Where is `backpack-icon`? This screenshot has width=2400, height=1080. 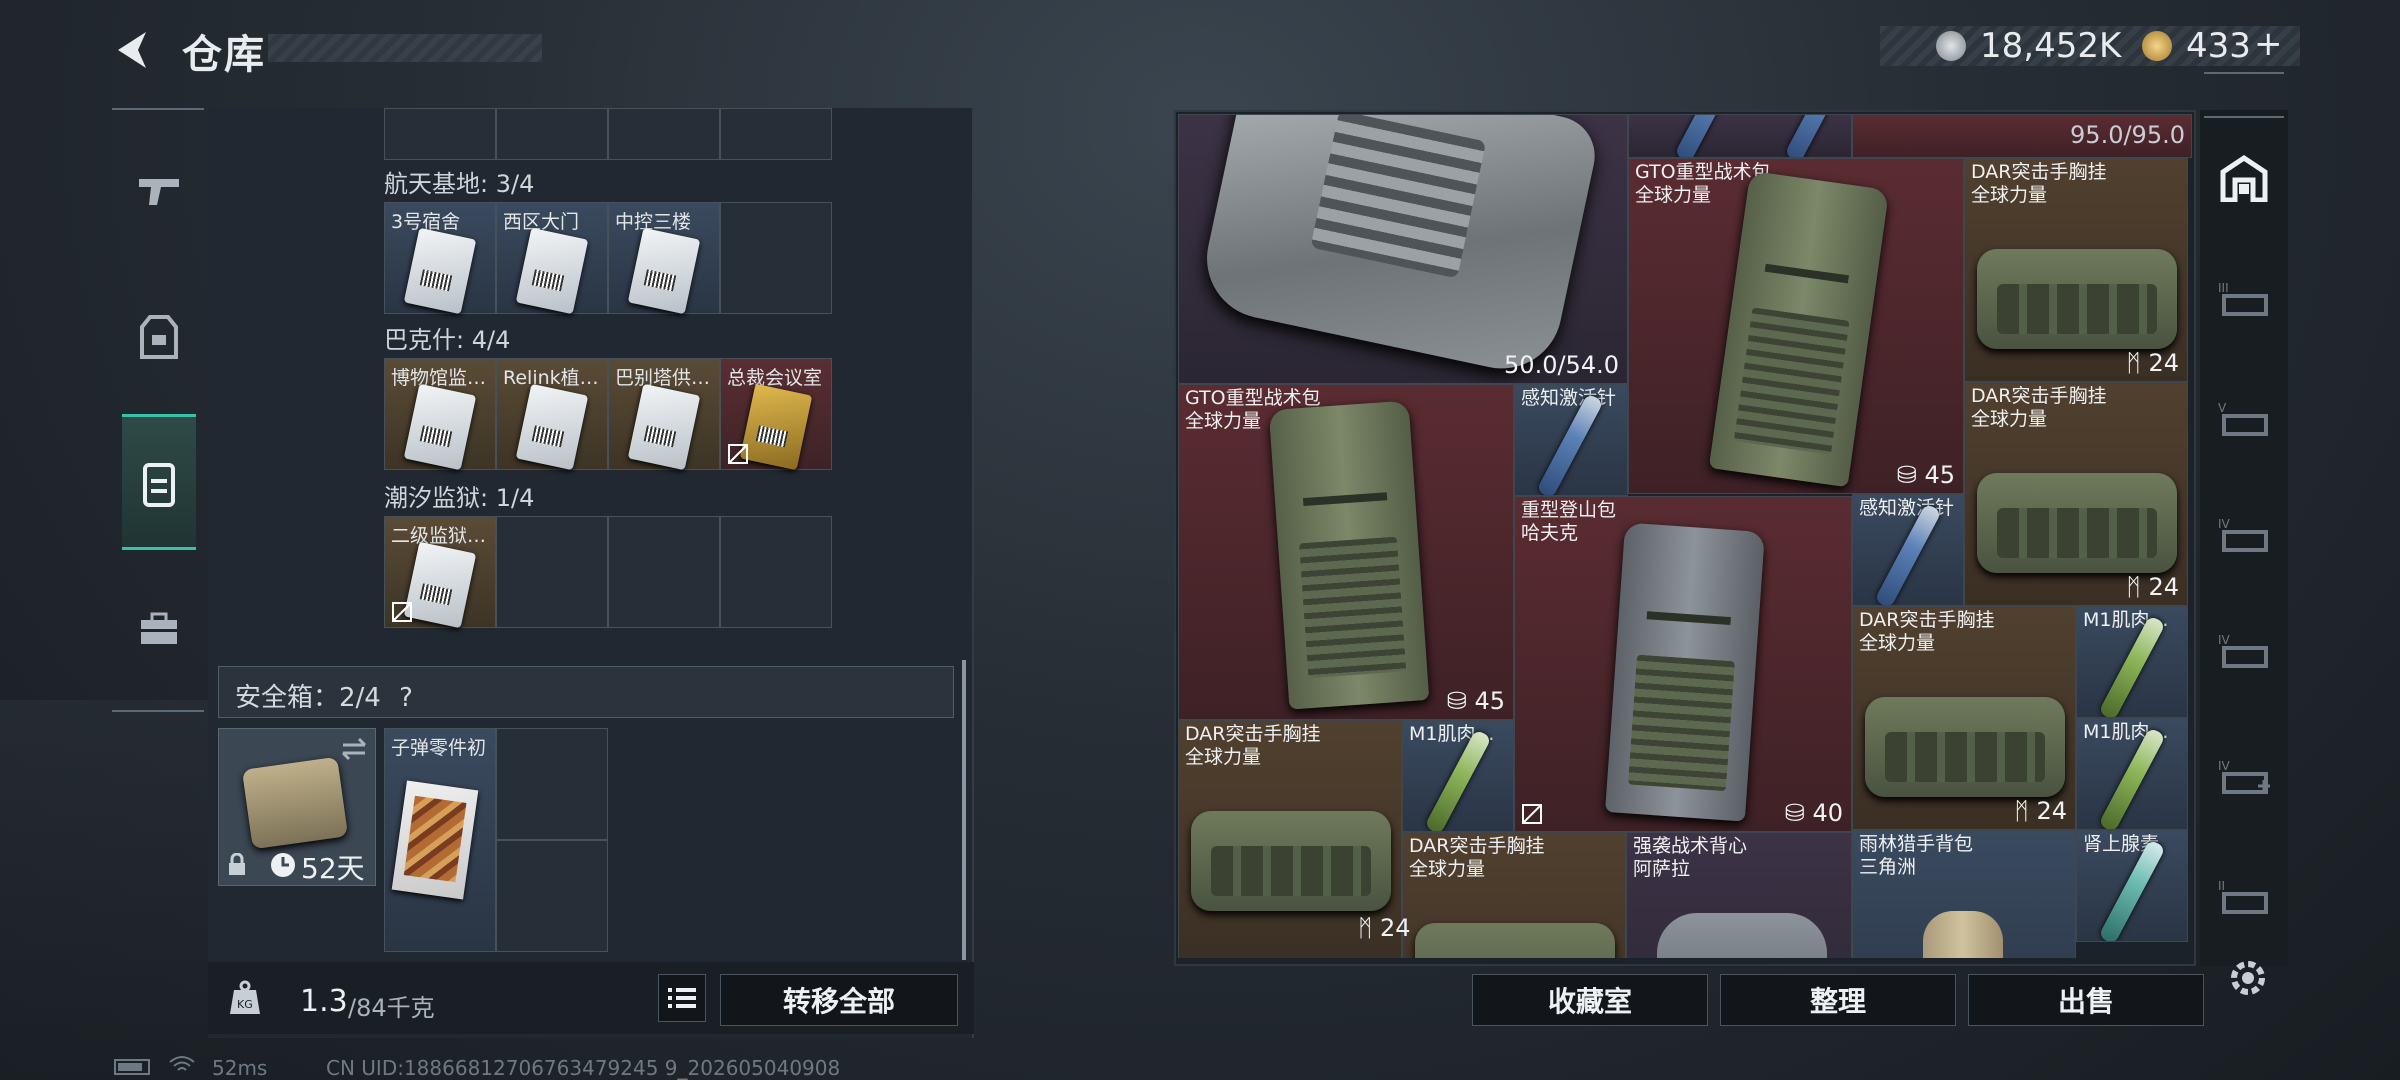
backpack-icon is located at coordinates (159, 485).